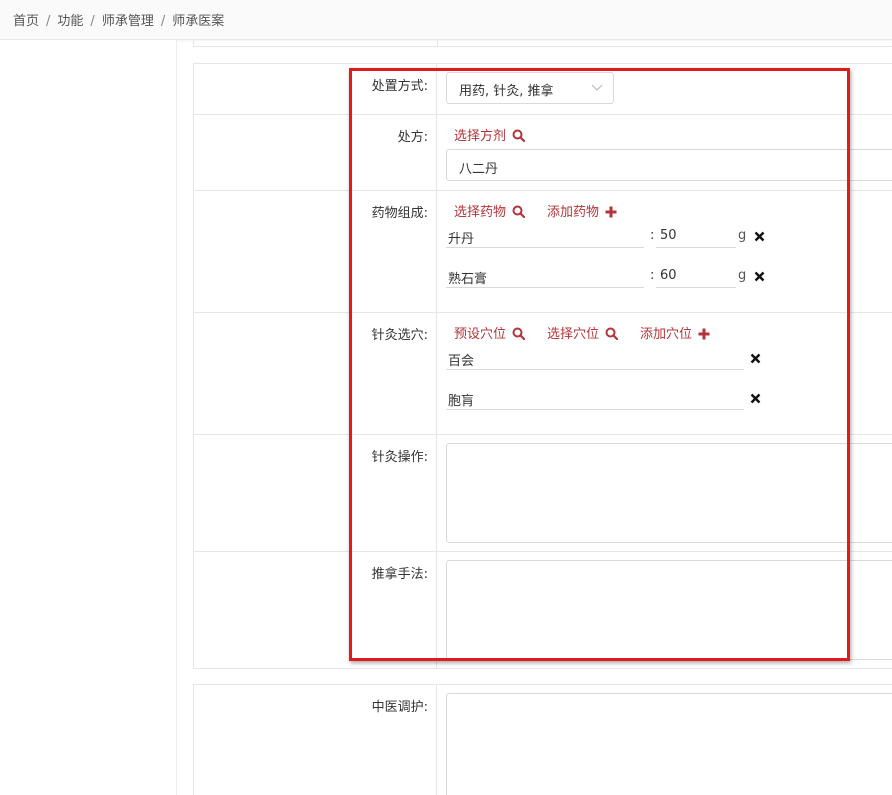 The width and height of the screenshot is (892, 795). I want to click on breadcrumb-home: 首页, so click(26, 21).